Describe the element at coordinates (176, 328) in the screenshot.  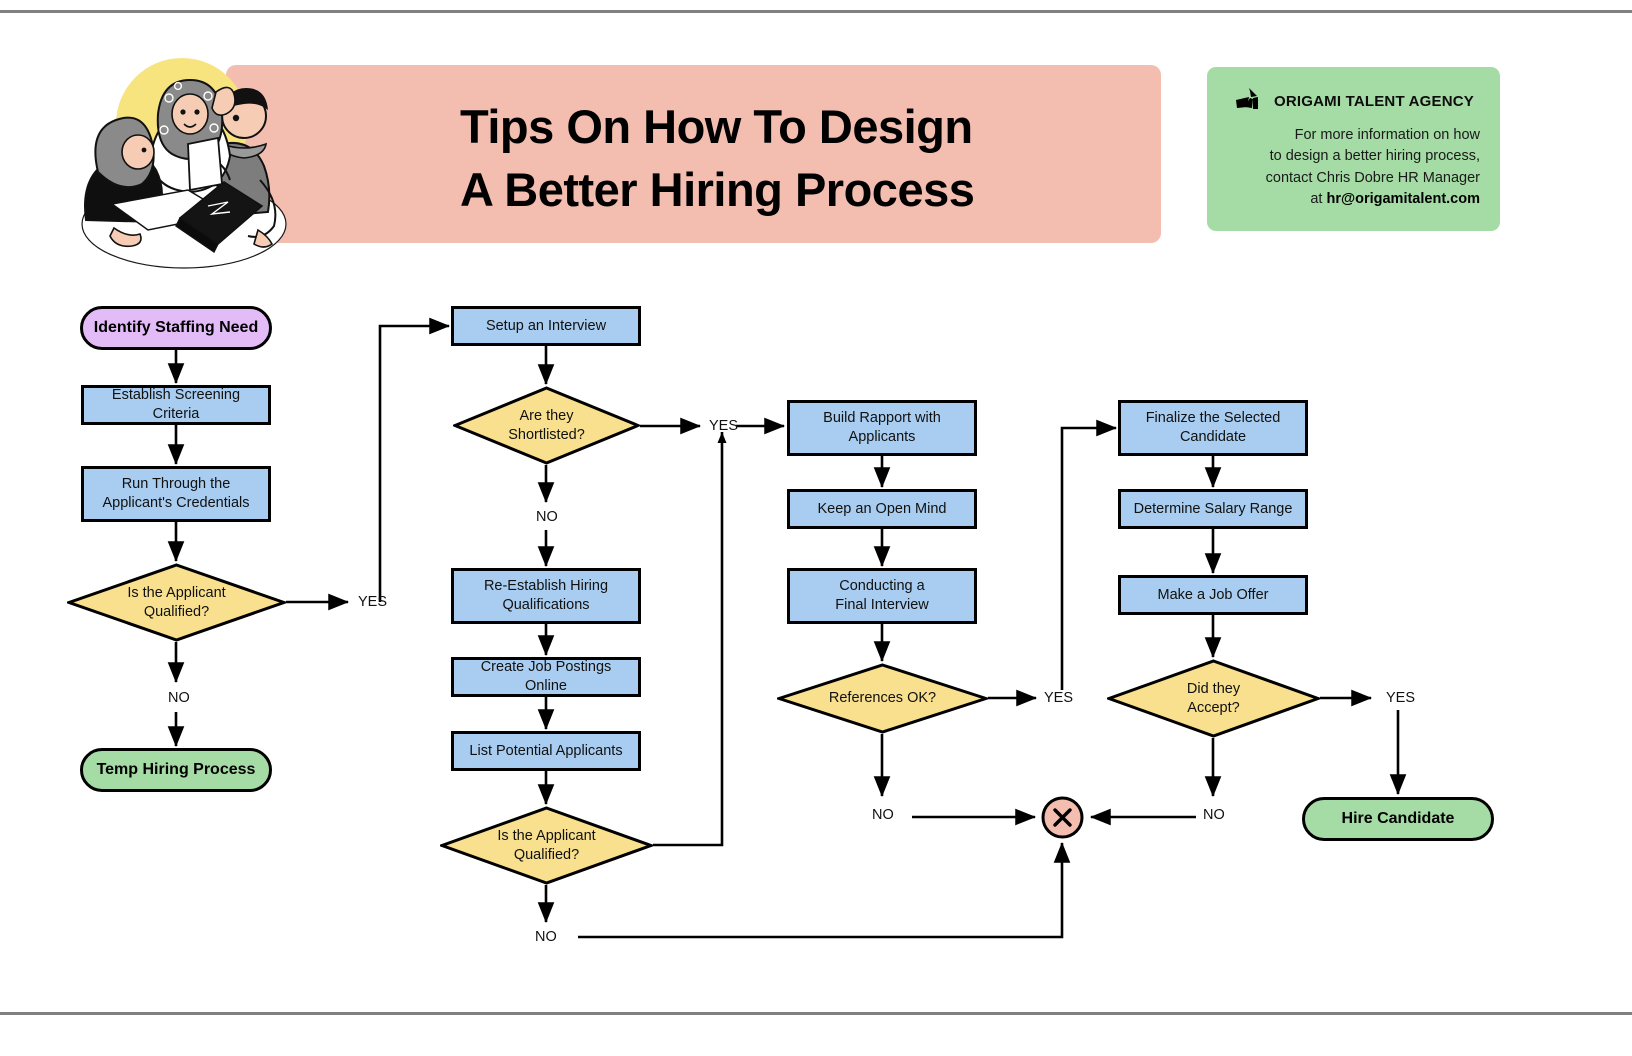
I see `node-identify-staffing-need: Identify Staffing Need` at that location.